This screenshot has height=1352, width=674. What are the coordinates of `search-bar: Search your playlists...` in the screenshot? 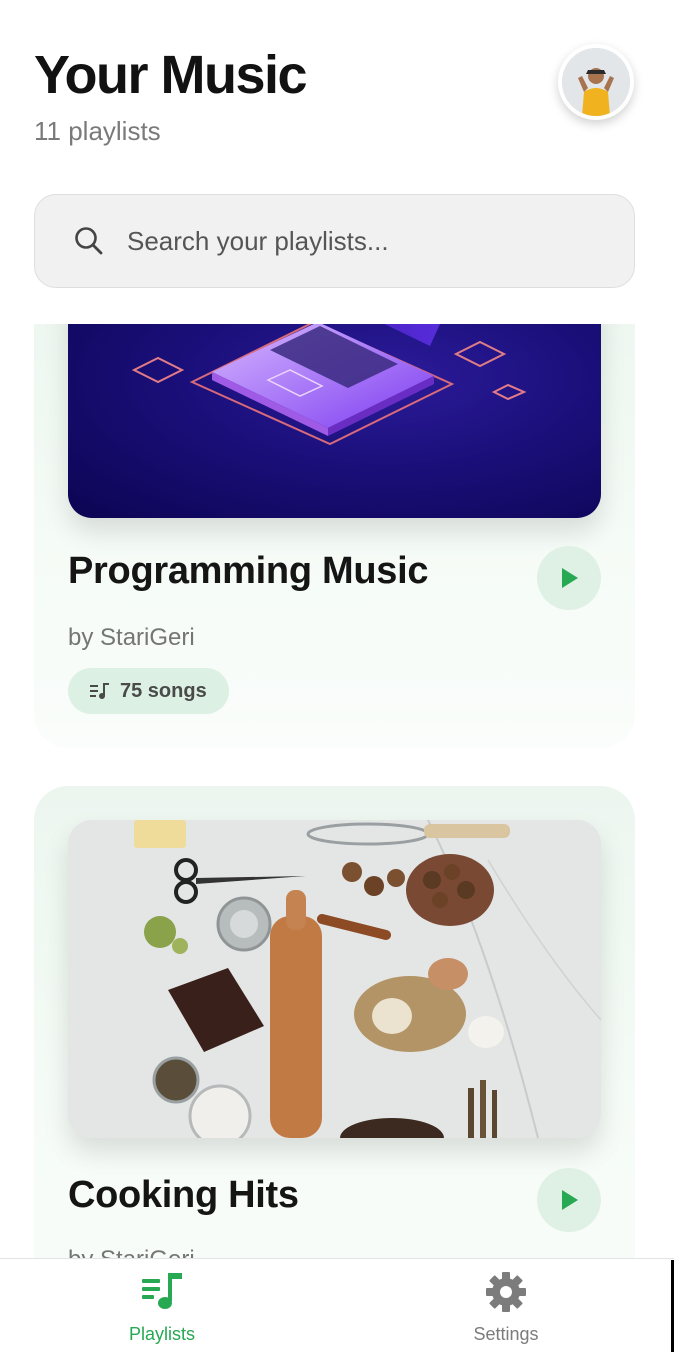 It's located at (334, 241).